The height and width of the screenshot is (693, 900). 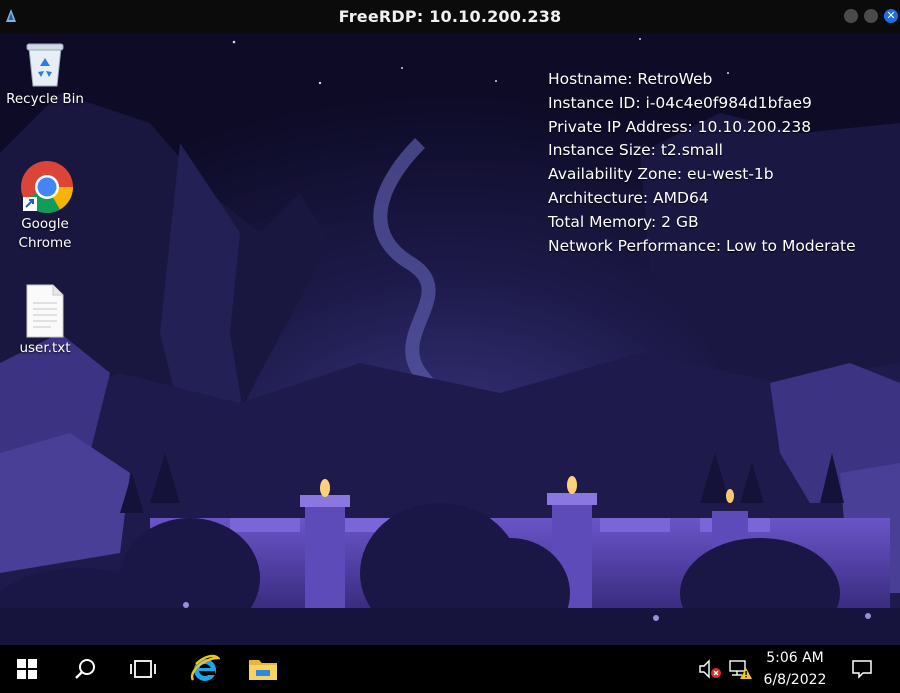 What do you see at coordinates (851, 16) in the screenshot?
I see `minimize-button` at bounding box center [851, 16].